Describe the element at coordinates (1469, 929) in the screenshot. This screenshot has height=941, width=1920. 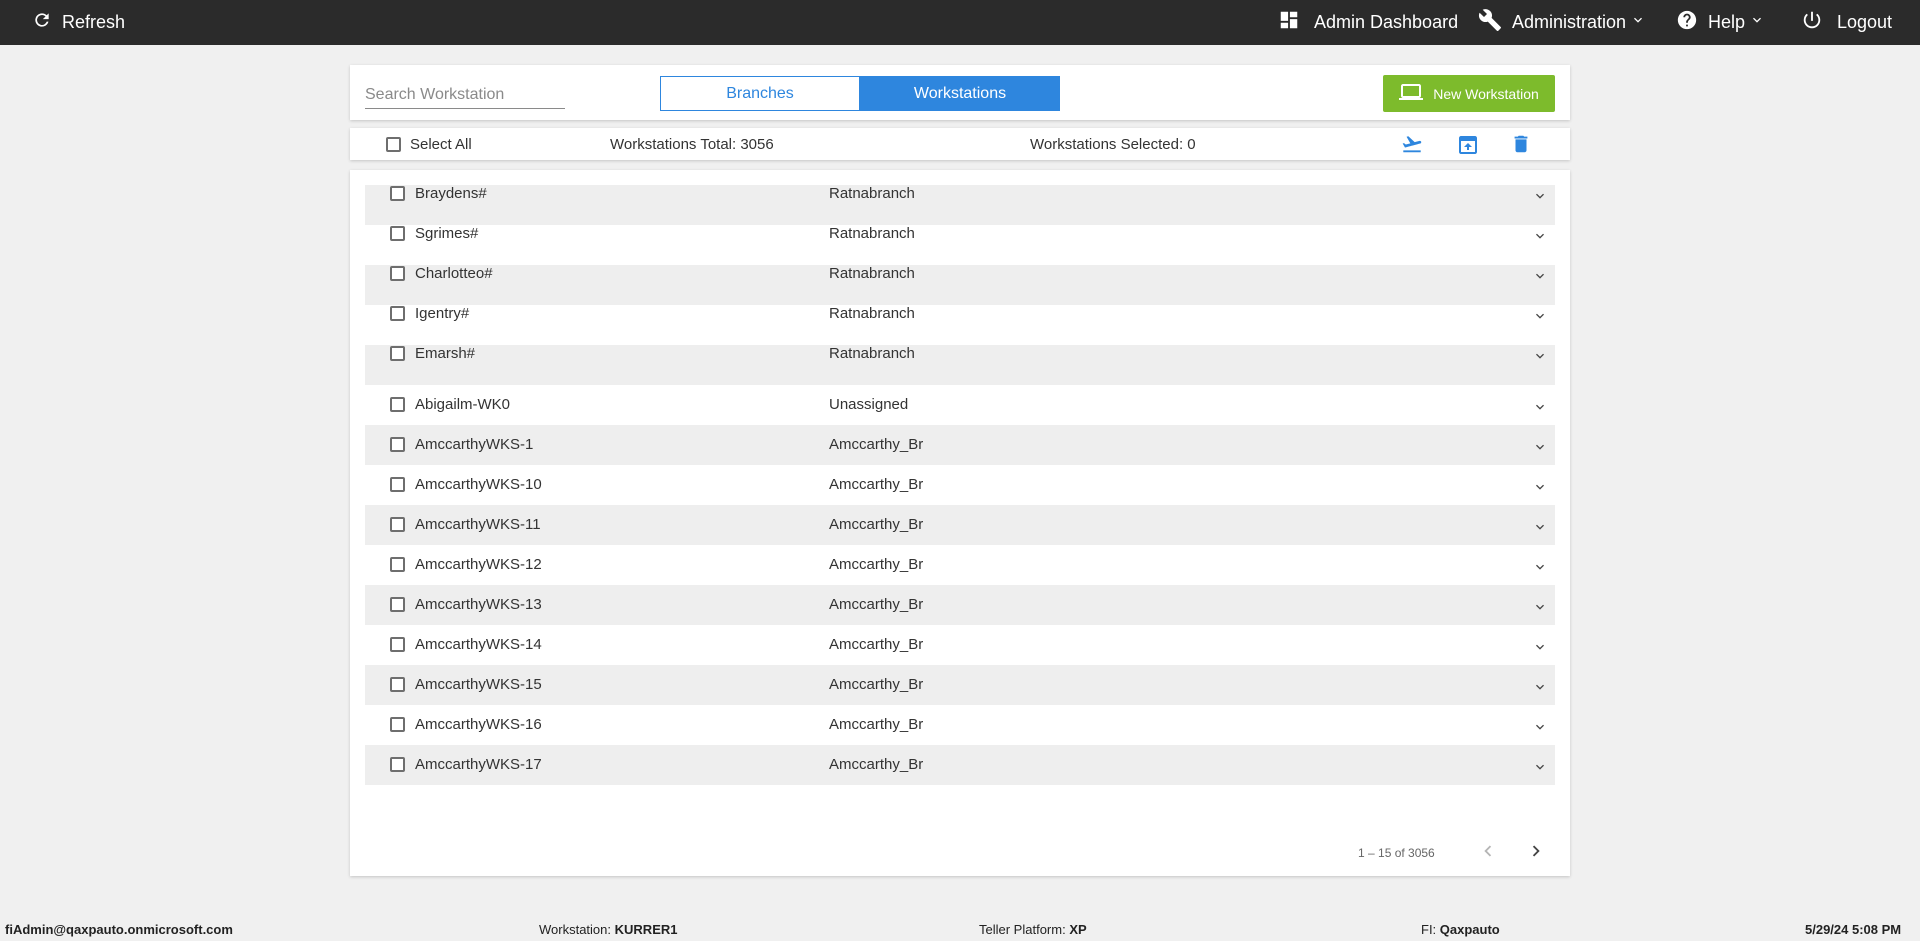
I see `footer-fi-value: Qaxpauto` at that location.